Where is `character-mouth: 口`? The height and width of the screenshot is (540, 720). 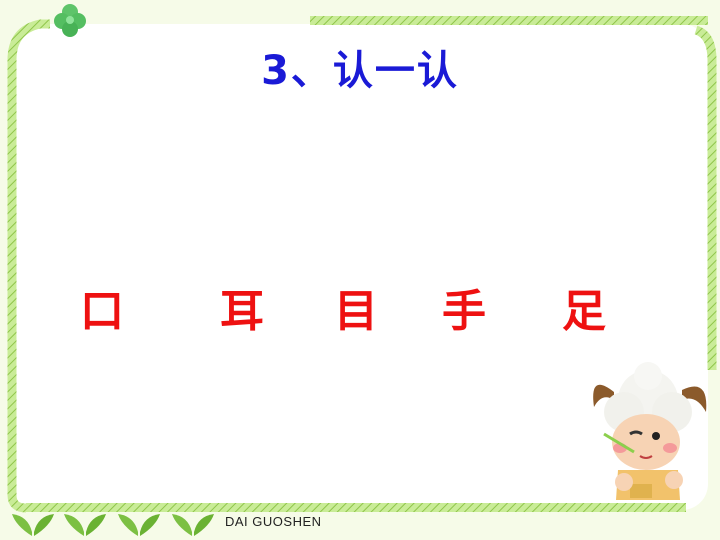
character-mouth: 口 is located at coordinates (102, 311).